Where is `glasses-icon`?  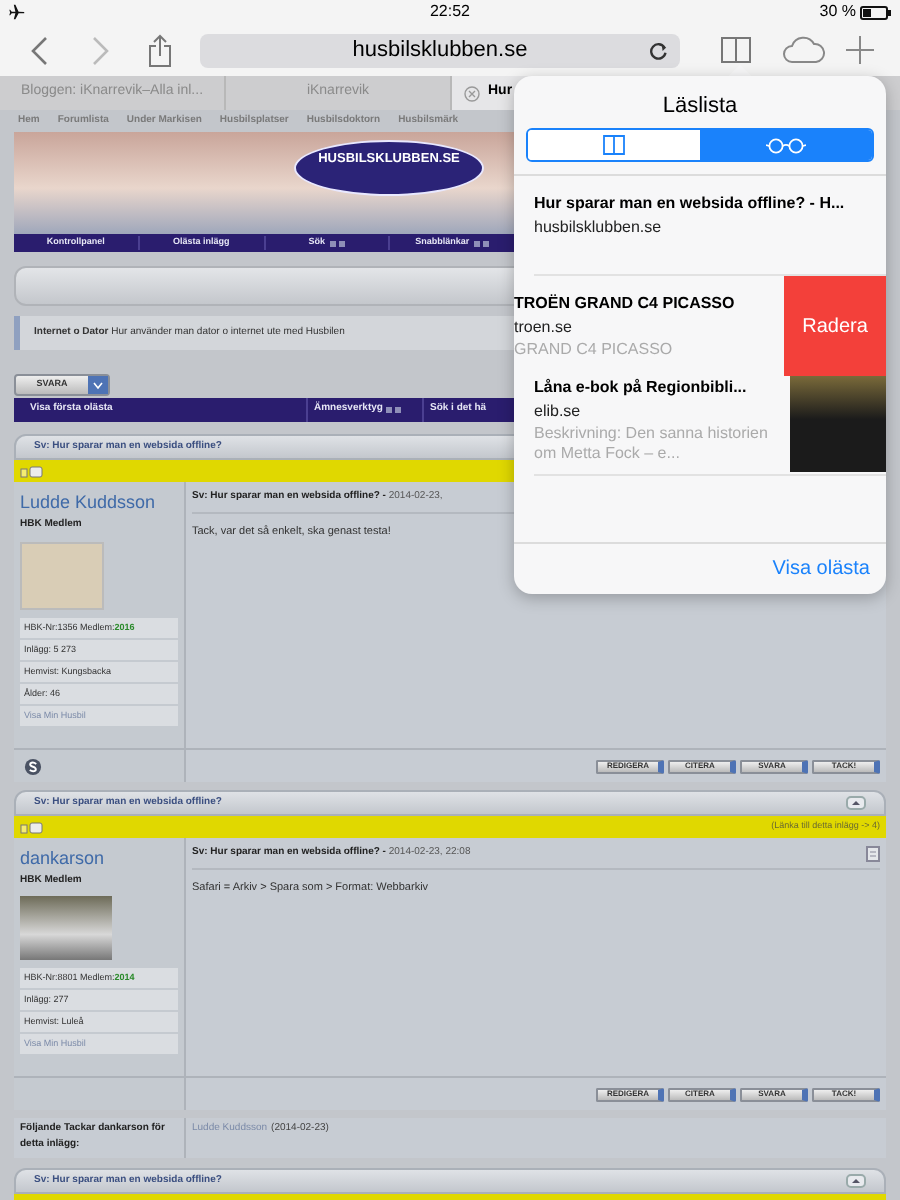
glasses-icon is located at coordinates (786, 145).